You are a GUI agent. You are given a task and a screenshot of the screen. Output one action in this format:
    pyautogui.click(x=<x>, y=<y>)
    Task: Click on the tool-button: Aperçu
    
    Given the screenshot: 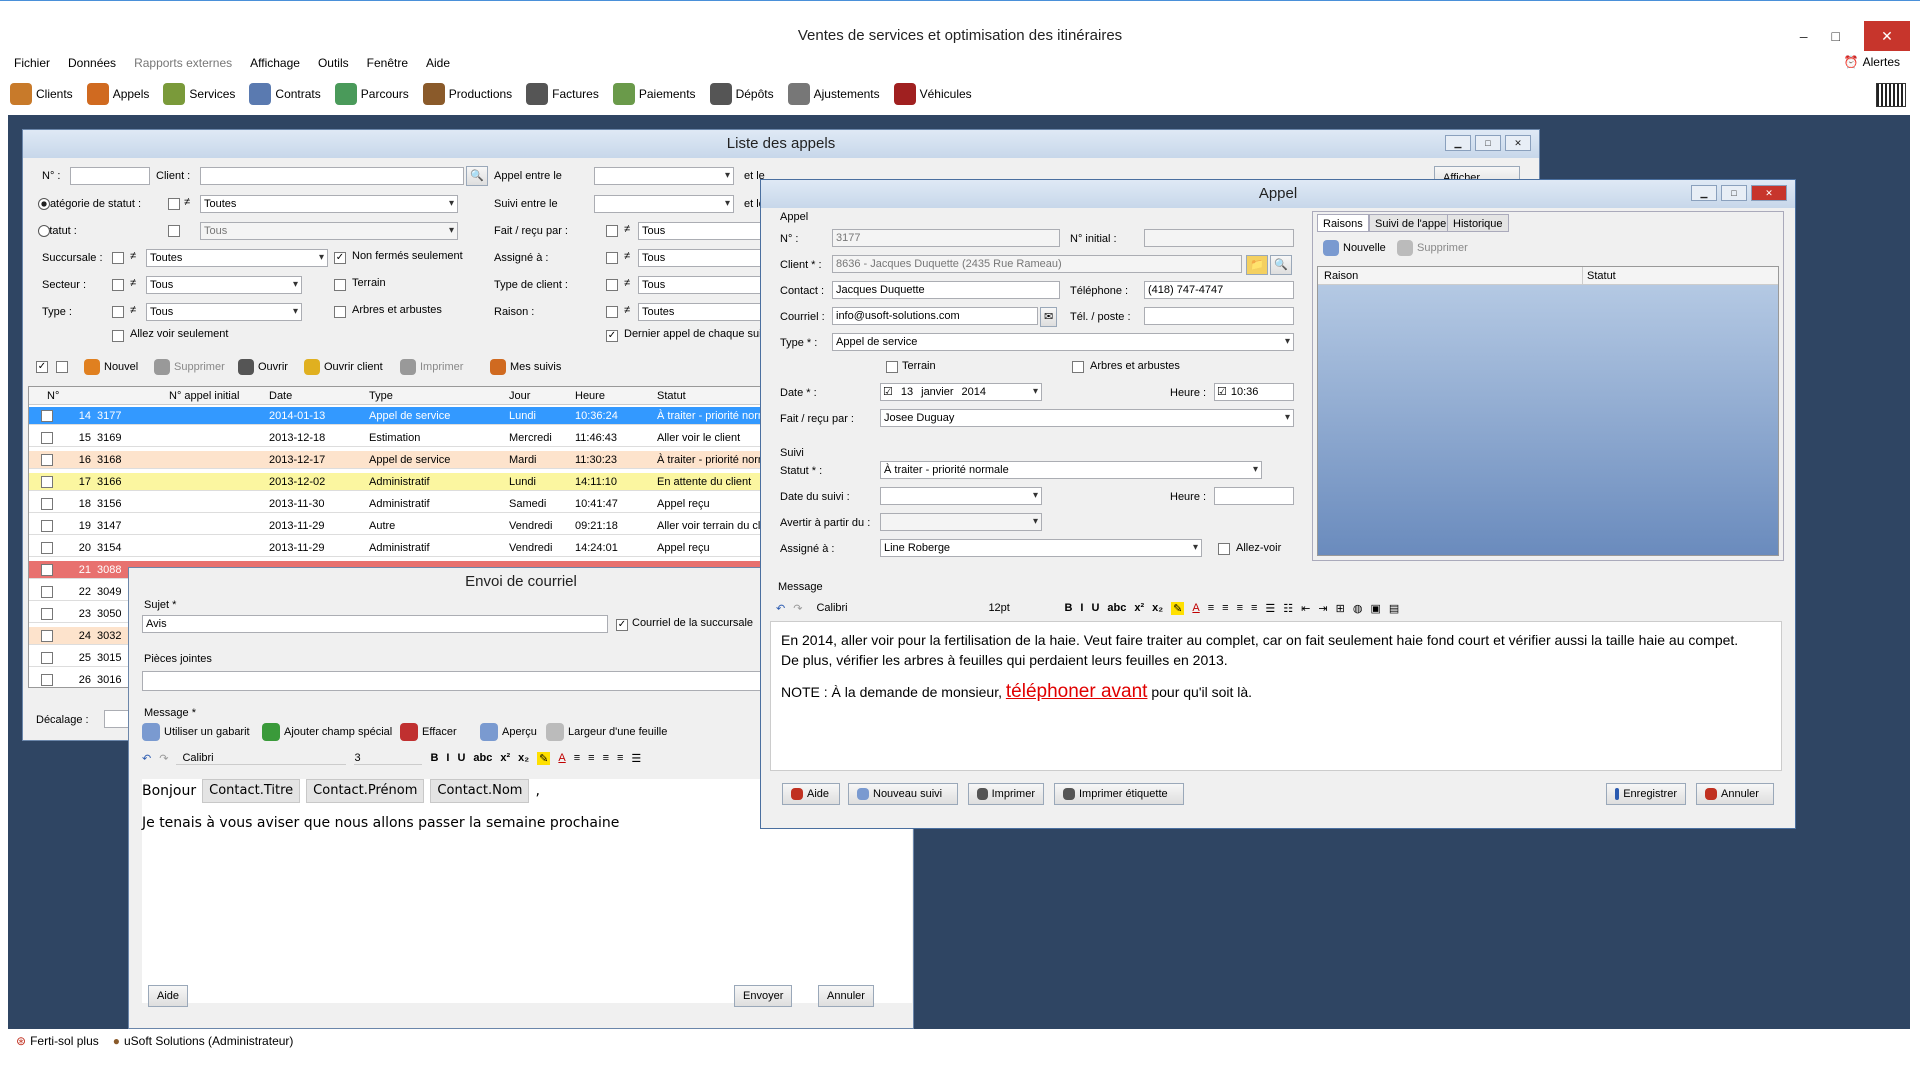 What is the action you would take?
    pyautogui.click(x=508, y=732)
    